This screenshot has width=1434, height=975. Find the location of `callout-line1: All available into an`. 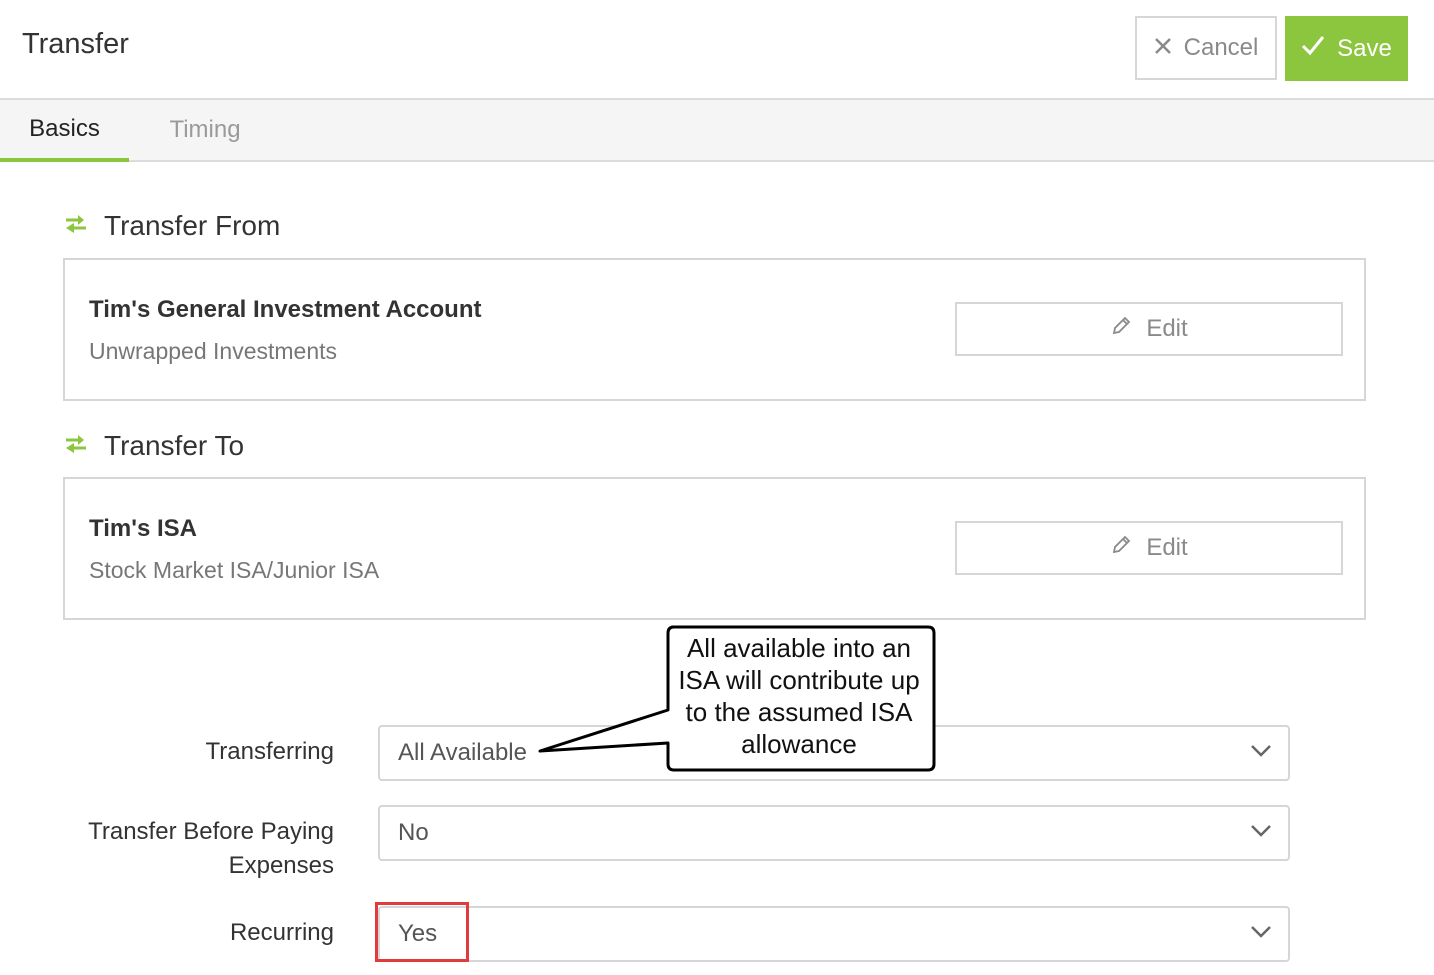

callout-line1: All available into an is located at coordinates (799, 648).